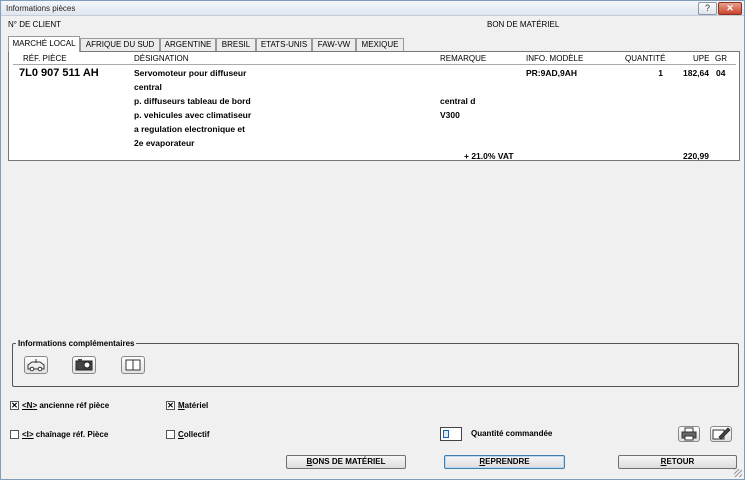 Image resolution: width=745 pixels, height=480 pixels. I want to click on camera-icon, so click(84, 365).